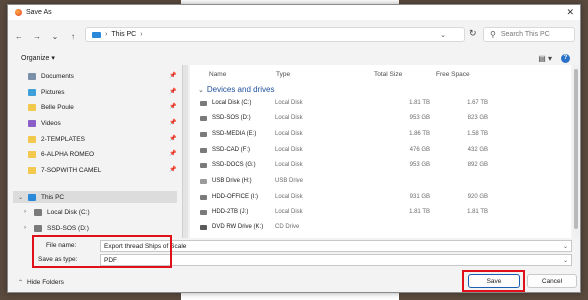  I want to click on search-icon: ⚲, so click(493, 34).